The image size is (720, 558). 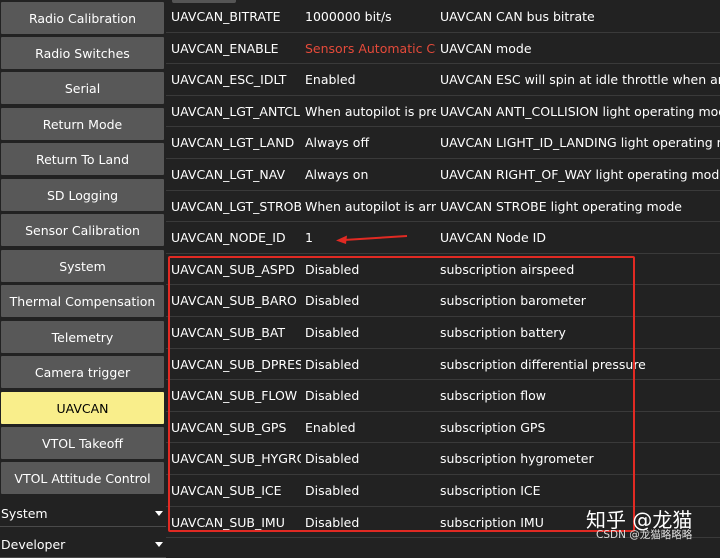 What do you see at coordinates (82, 301) in the screenshot?
I see `sidebar-item-thermal-compensation: Thermal Compensation` at bounding box center [82, 301].